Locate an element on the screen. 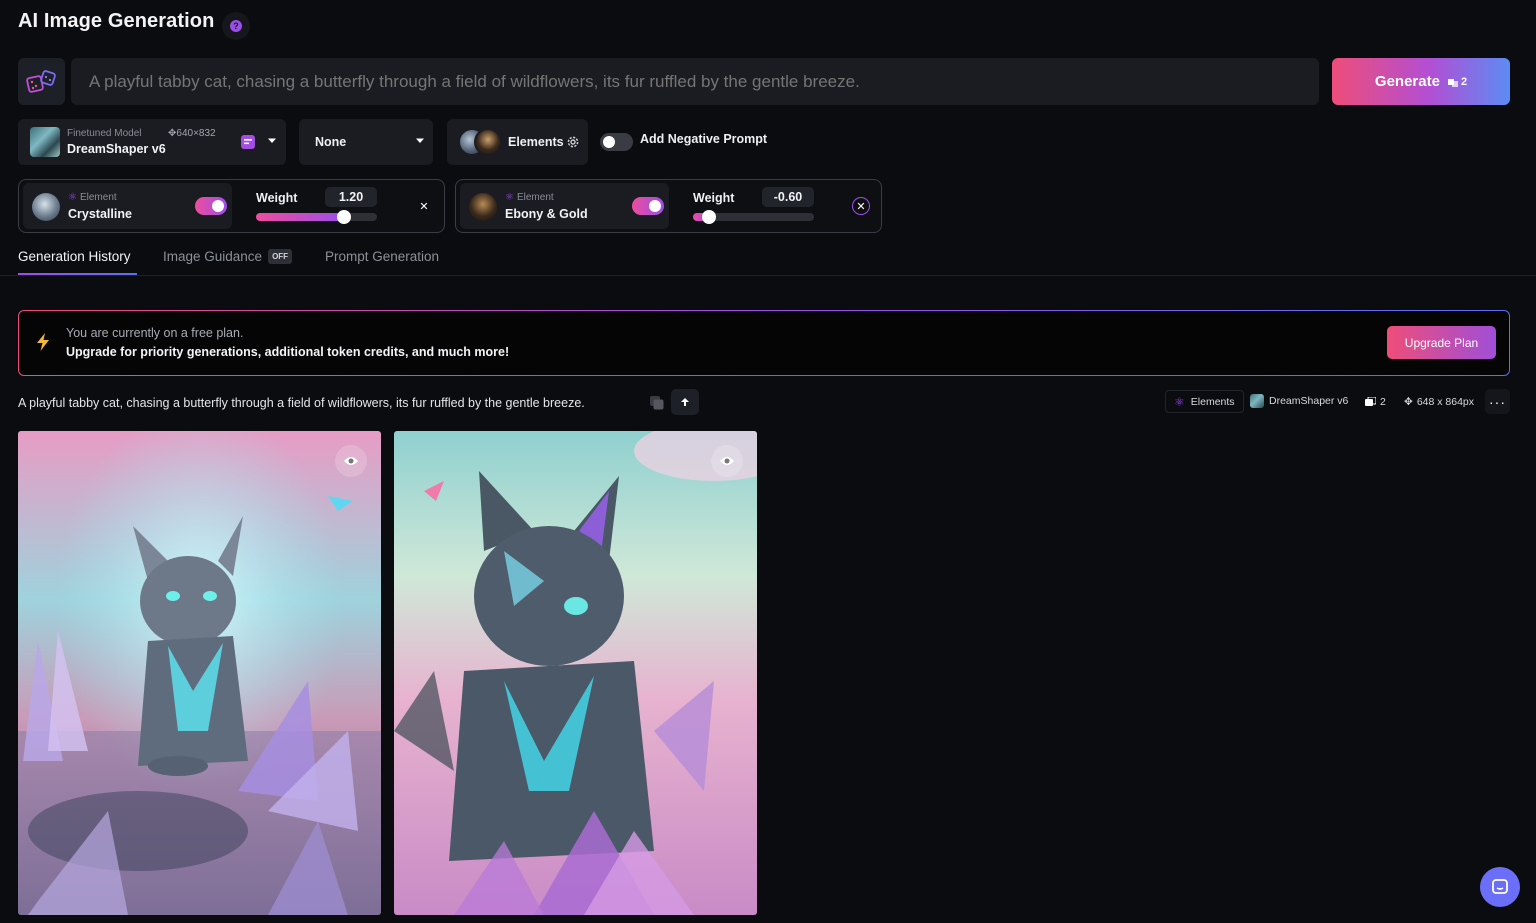 This screenshot has height=923, width=1536. tab-generation-history: Generation History is located at coordinates (74, 256).